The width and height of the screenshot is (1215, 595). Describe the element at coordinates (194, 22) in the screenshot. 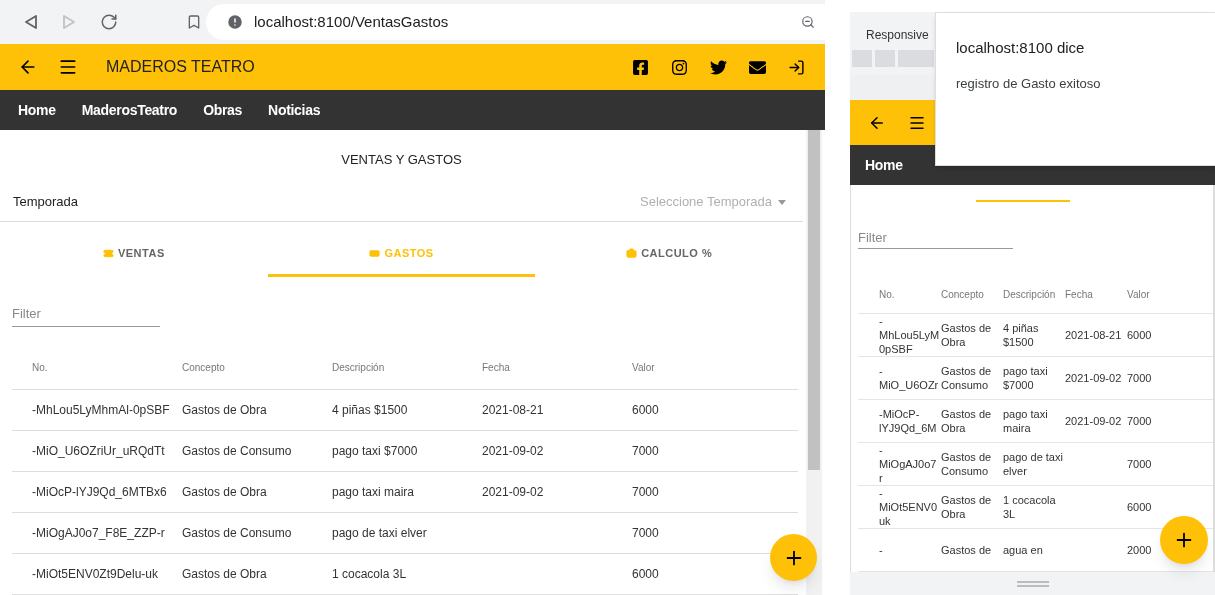

I see `bookmark-icon` at that location.